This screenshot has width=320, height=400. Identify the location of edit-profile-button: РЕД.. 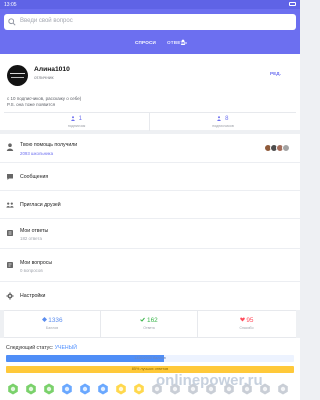
(275, 73).